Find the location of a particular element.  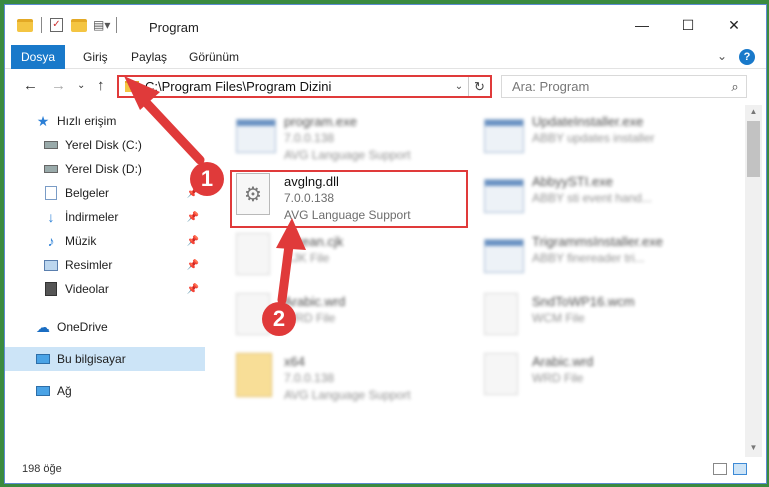

search-box: Ara: Program ⌕ is located at coordinates (624, 86).